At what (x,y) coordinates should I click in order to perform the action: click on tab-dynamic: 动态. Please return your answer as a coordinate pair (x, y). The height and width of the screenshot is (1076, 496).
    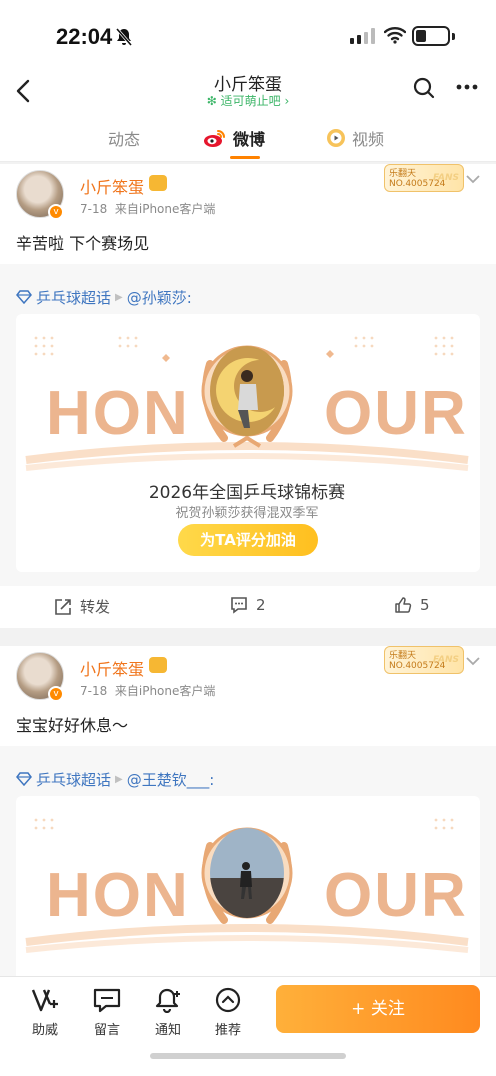
    Looking at the image, I should click on (124, 138).